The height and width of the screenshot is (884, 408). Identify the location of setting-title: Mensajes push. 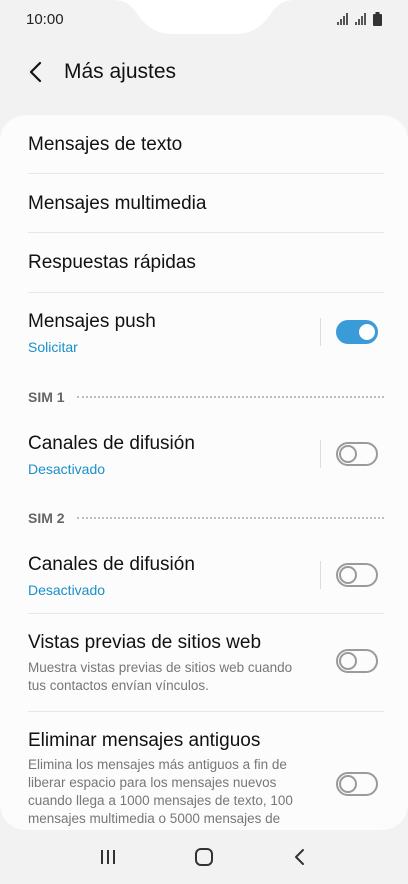
(92, 321).